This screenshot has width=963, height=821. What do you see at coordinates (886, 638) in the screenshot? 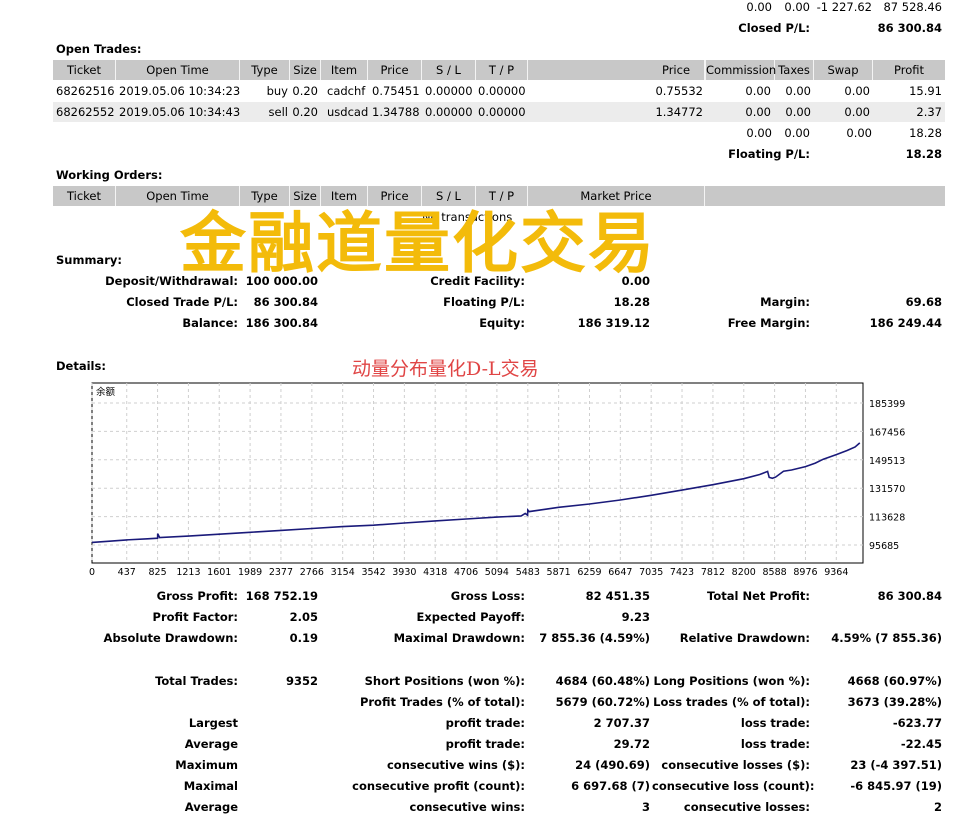
I see `rel-drawdown-value: 4.59% (7 855.36)` at bounding box center [886, 638].